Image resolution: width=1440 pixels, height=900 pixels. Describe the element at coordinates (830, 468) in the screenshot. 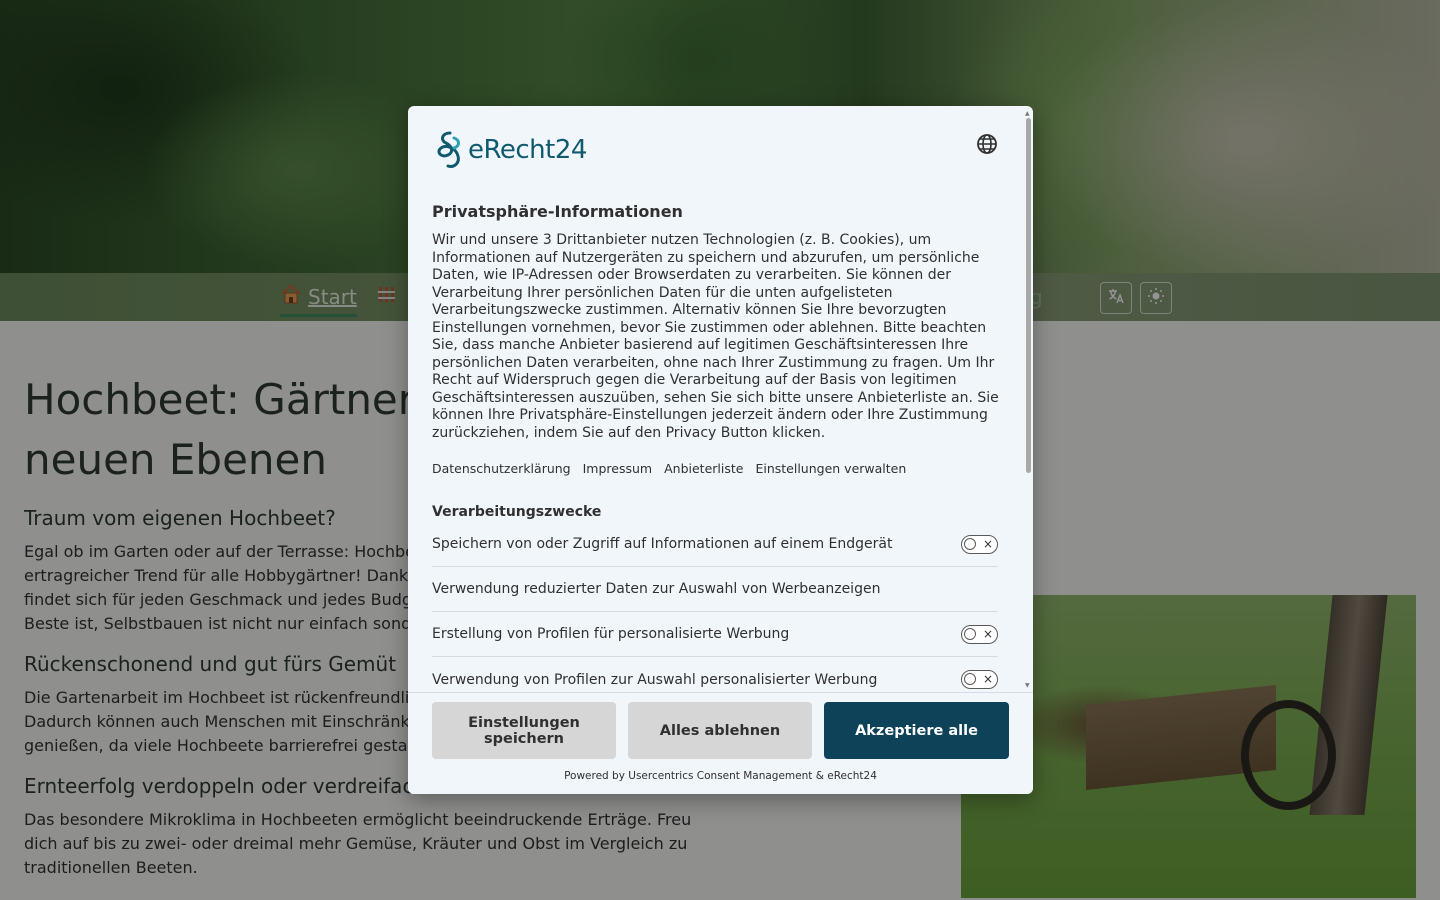

I see `manage-settings-link: Einstellungen verwalten` at that location.